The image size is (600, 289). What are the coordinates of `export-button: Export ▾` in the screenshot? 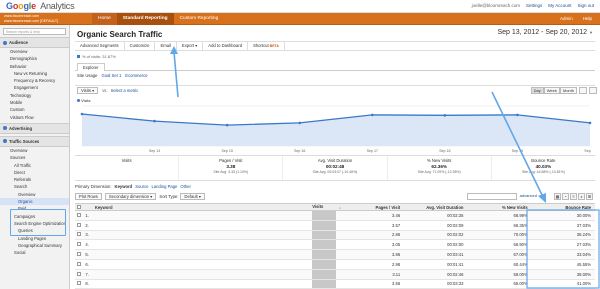 It's located at (190, 46).